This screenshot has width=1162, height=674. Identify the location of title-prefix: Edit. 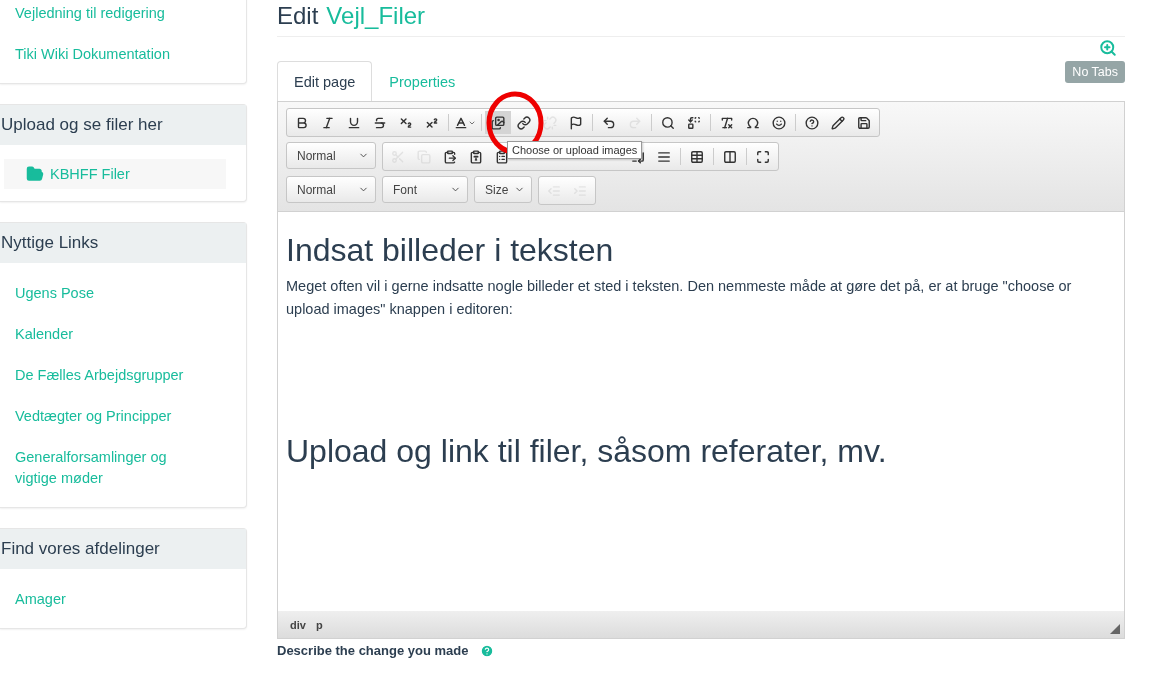
(298, 16).